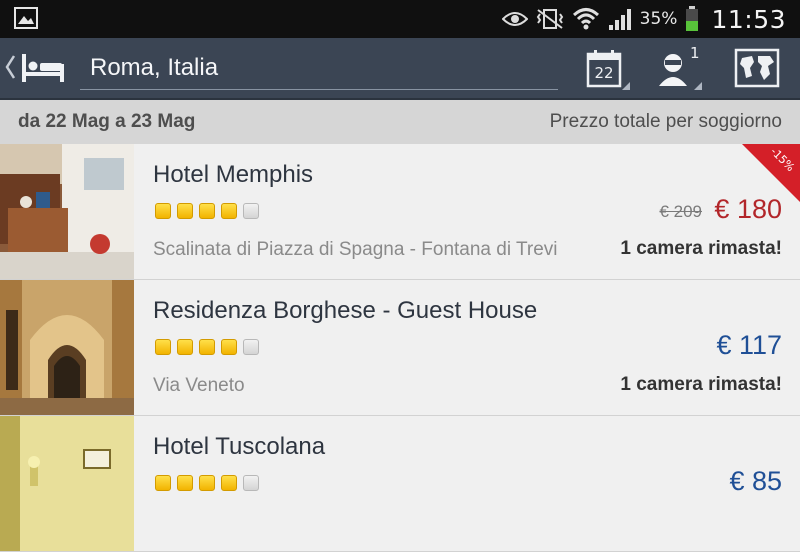 The width and height of the screenshot is (800, 552). What do you see at coordinates (658, 19) in the screenshot?
I see `battery-percent: 35%` at bounding box center [658, 19].